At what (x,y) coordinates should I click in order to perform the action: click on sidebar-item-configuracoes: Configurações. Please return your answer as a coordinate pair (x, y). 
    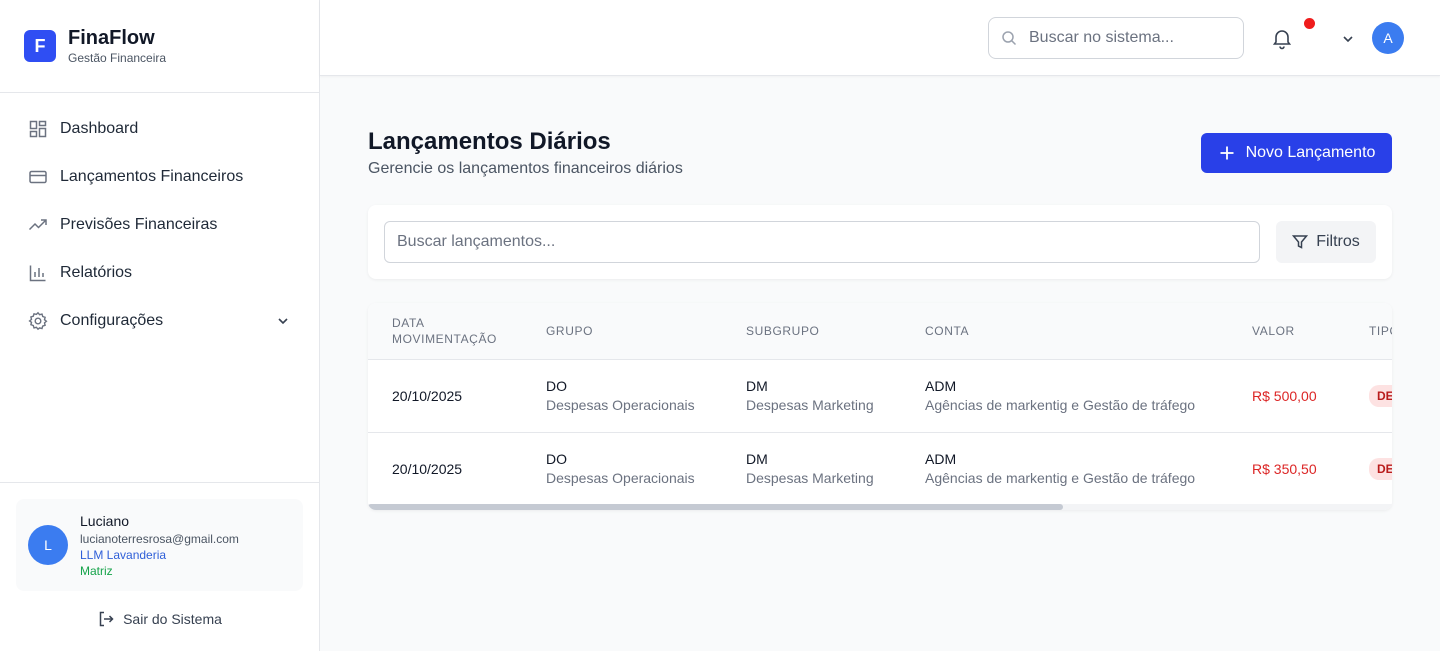
    Looking at the image, I should click on (159, 321).